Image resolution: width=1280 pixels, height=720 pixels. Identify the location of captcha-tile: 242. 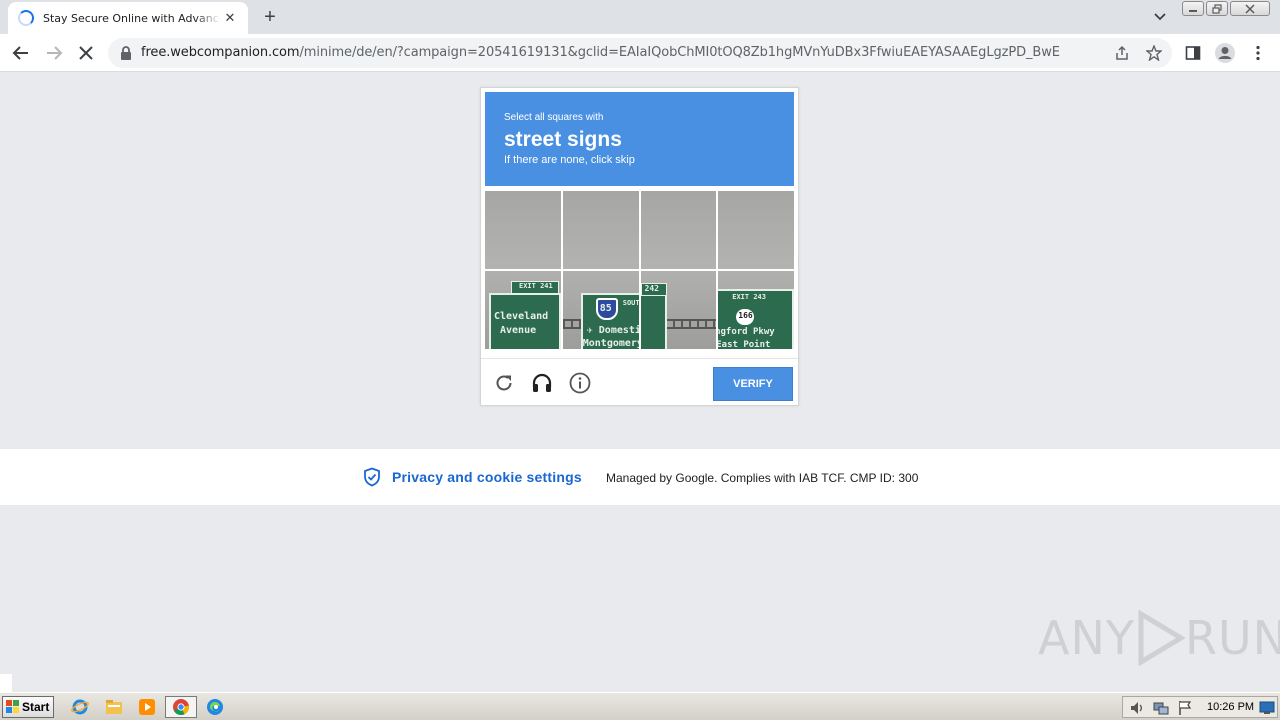
(678, 310).